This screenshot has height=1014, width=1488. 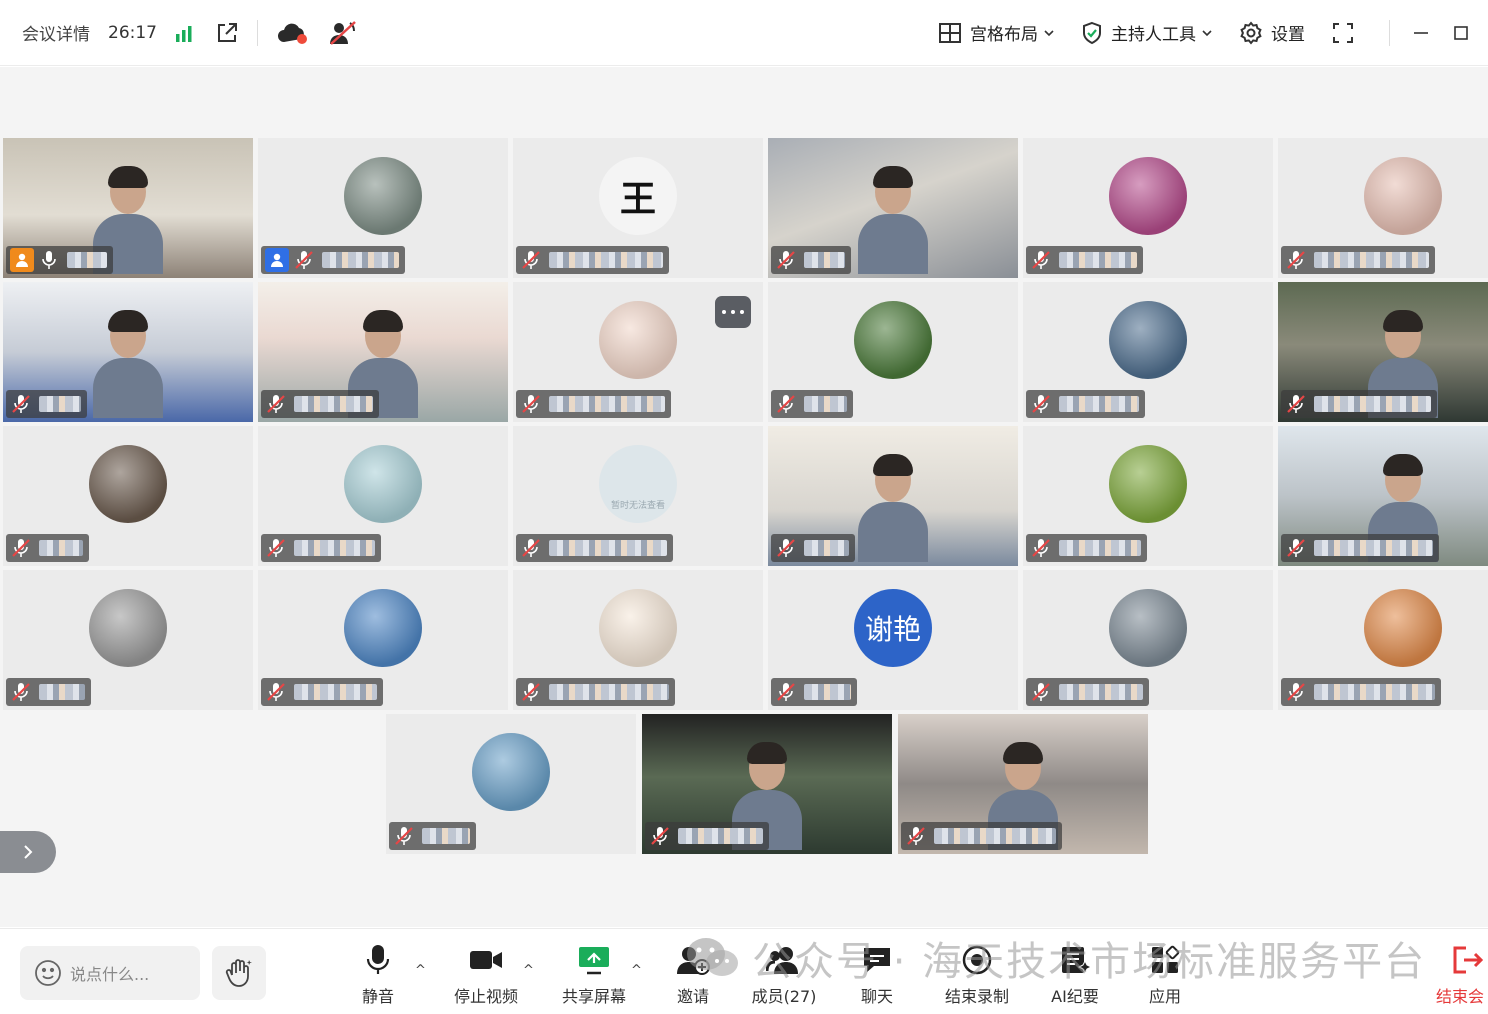 What do you see at coordinates (1164, 996) in the screenshot?
I see `apps-label: 应用` at bounding box center [1164, 996].